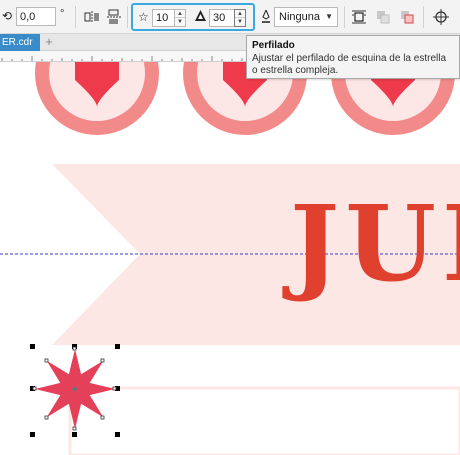  Describe the element at coordinates (375, 244) in the screenshot. I see `banner-lettering: JUI` at that location.